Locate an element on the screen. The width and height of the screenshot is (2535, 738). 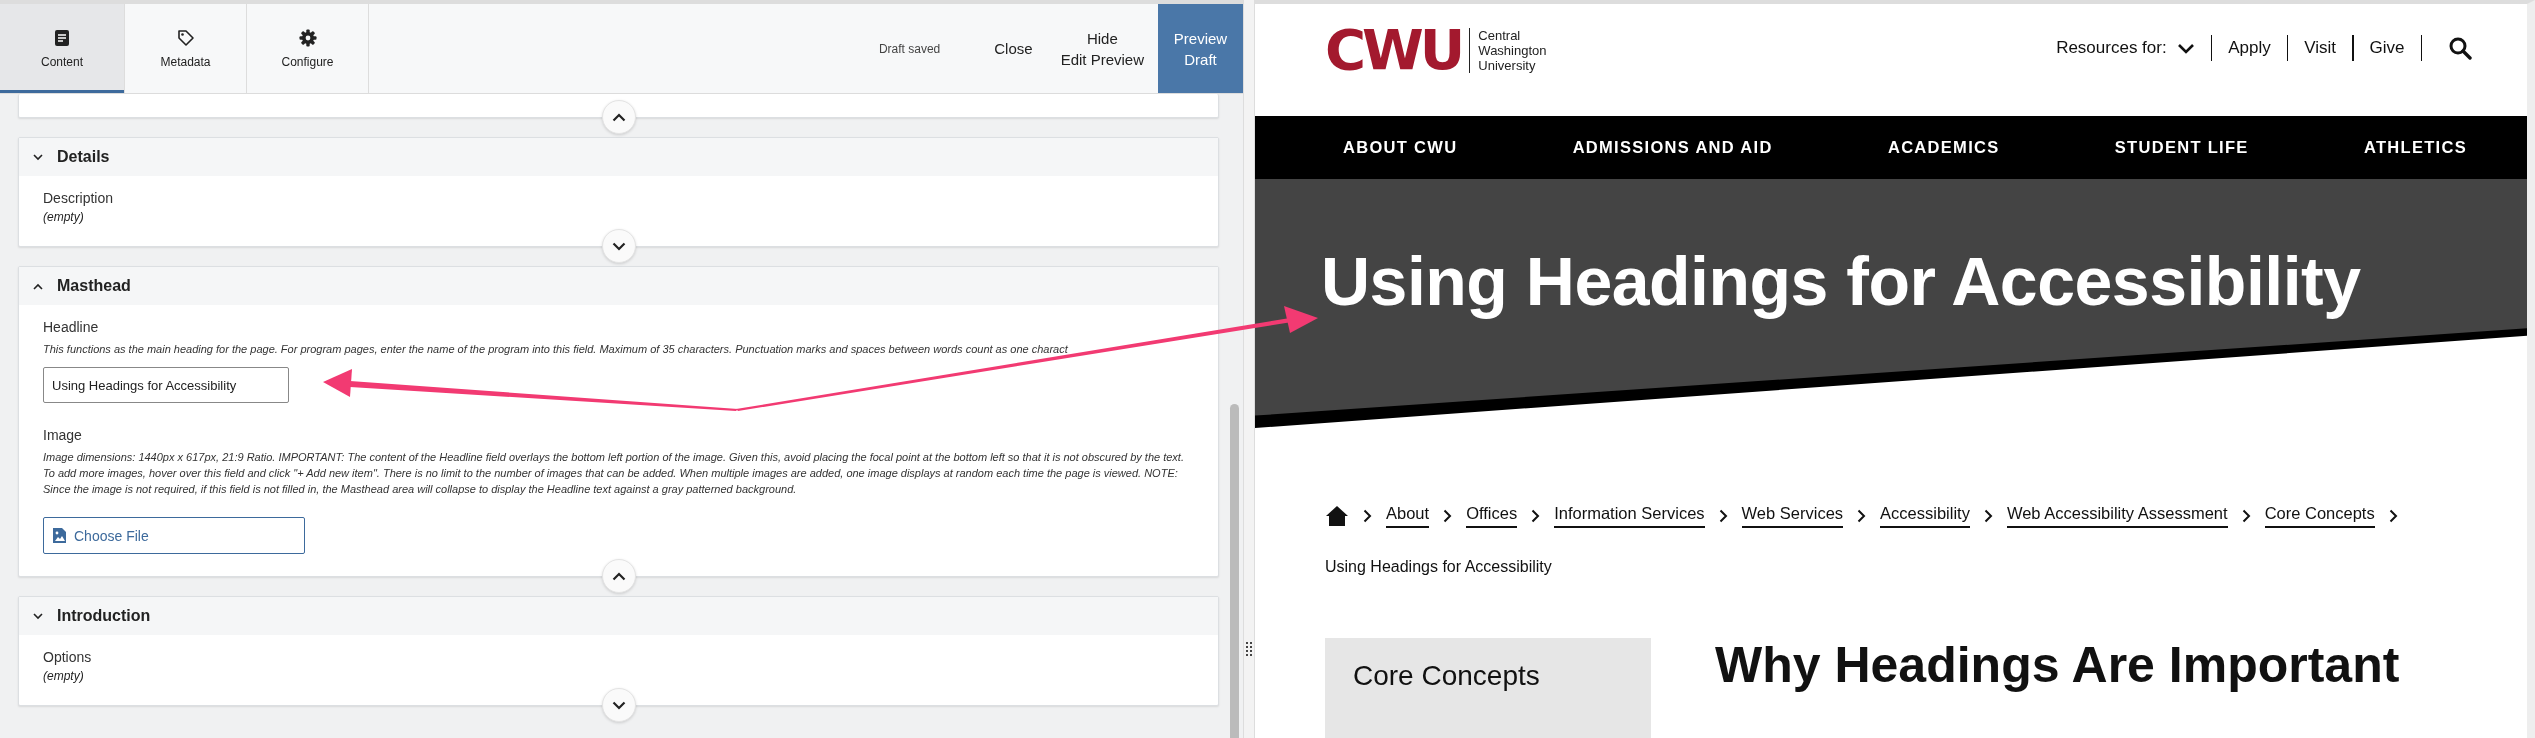
grip-icon is located at coordinates (1249, 649).